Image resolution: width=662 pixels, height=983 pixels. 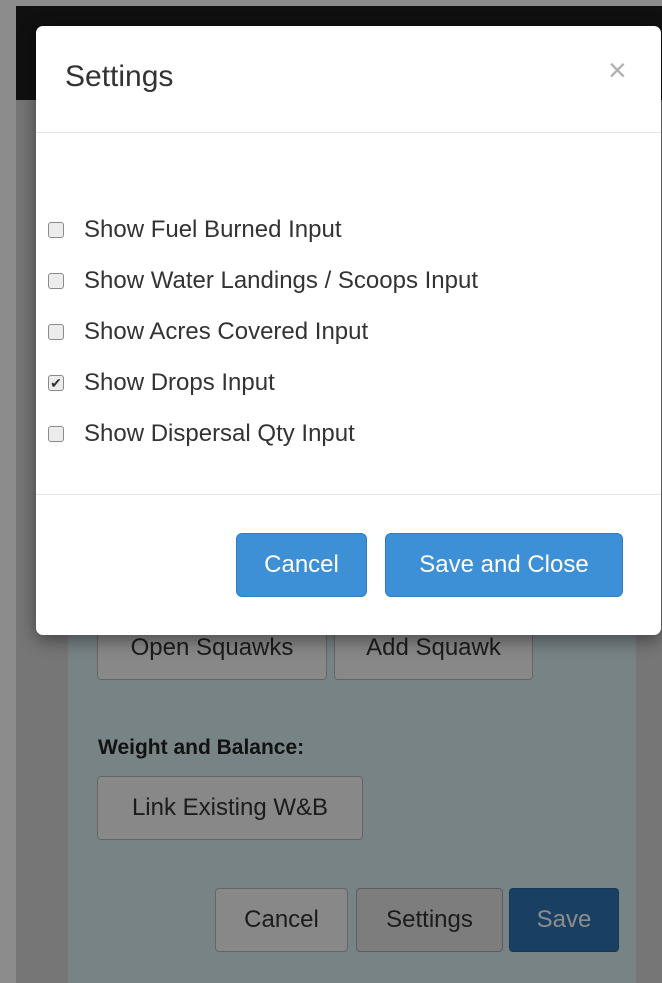 I want to click on option-acres-covered: Show Acres Covered Input, so click(x=208, y=332).